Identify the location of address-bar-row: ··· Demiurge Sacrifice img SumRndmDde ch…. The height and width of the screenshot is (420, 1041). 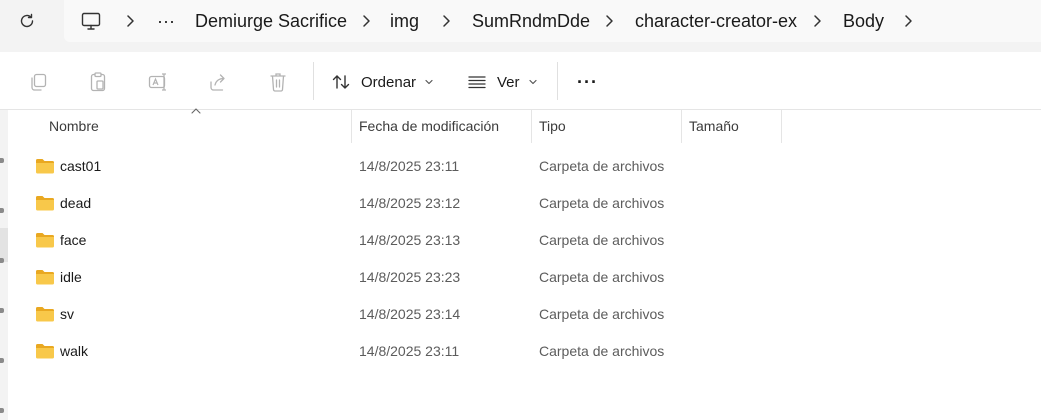
(520, 26).